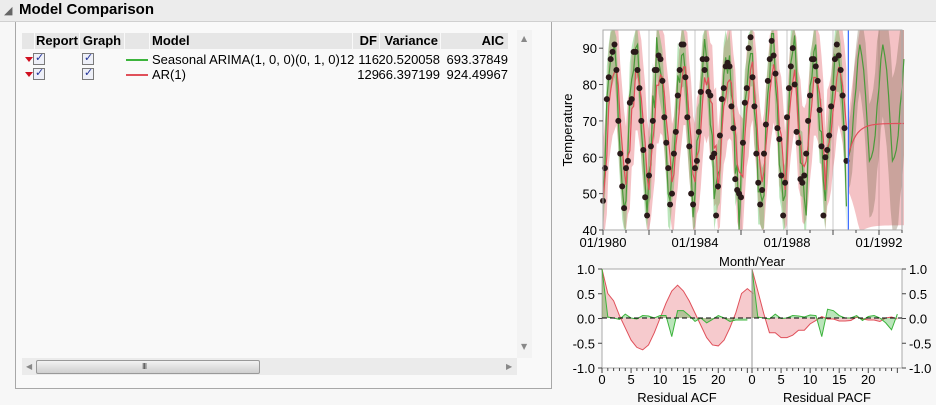  Describe the element at coordinates (695, 242) in the screenshot. I see `x-tick-label: 01/1984` at that location.